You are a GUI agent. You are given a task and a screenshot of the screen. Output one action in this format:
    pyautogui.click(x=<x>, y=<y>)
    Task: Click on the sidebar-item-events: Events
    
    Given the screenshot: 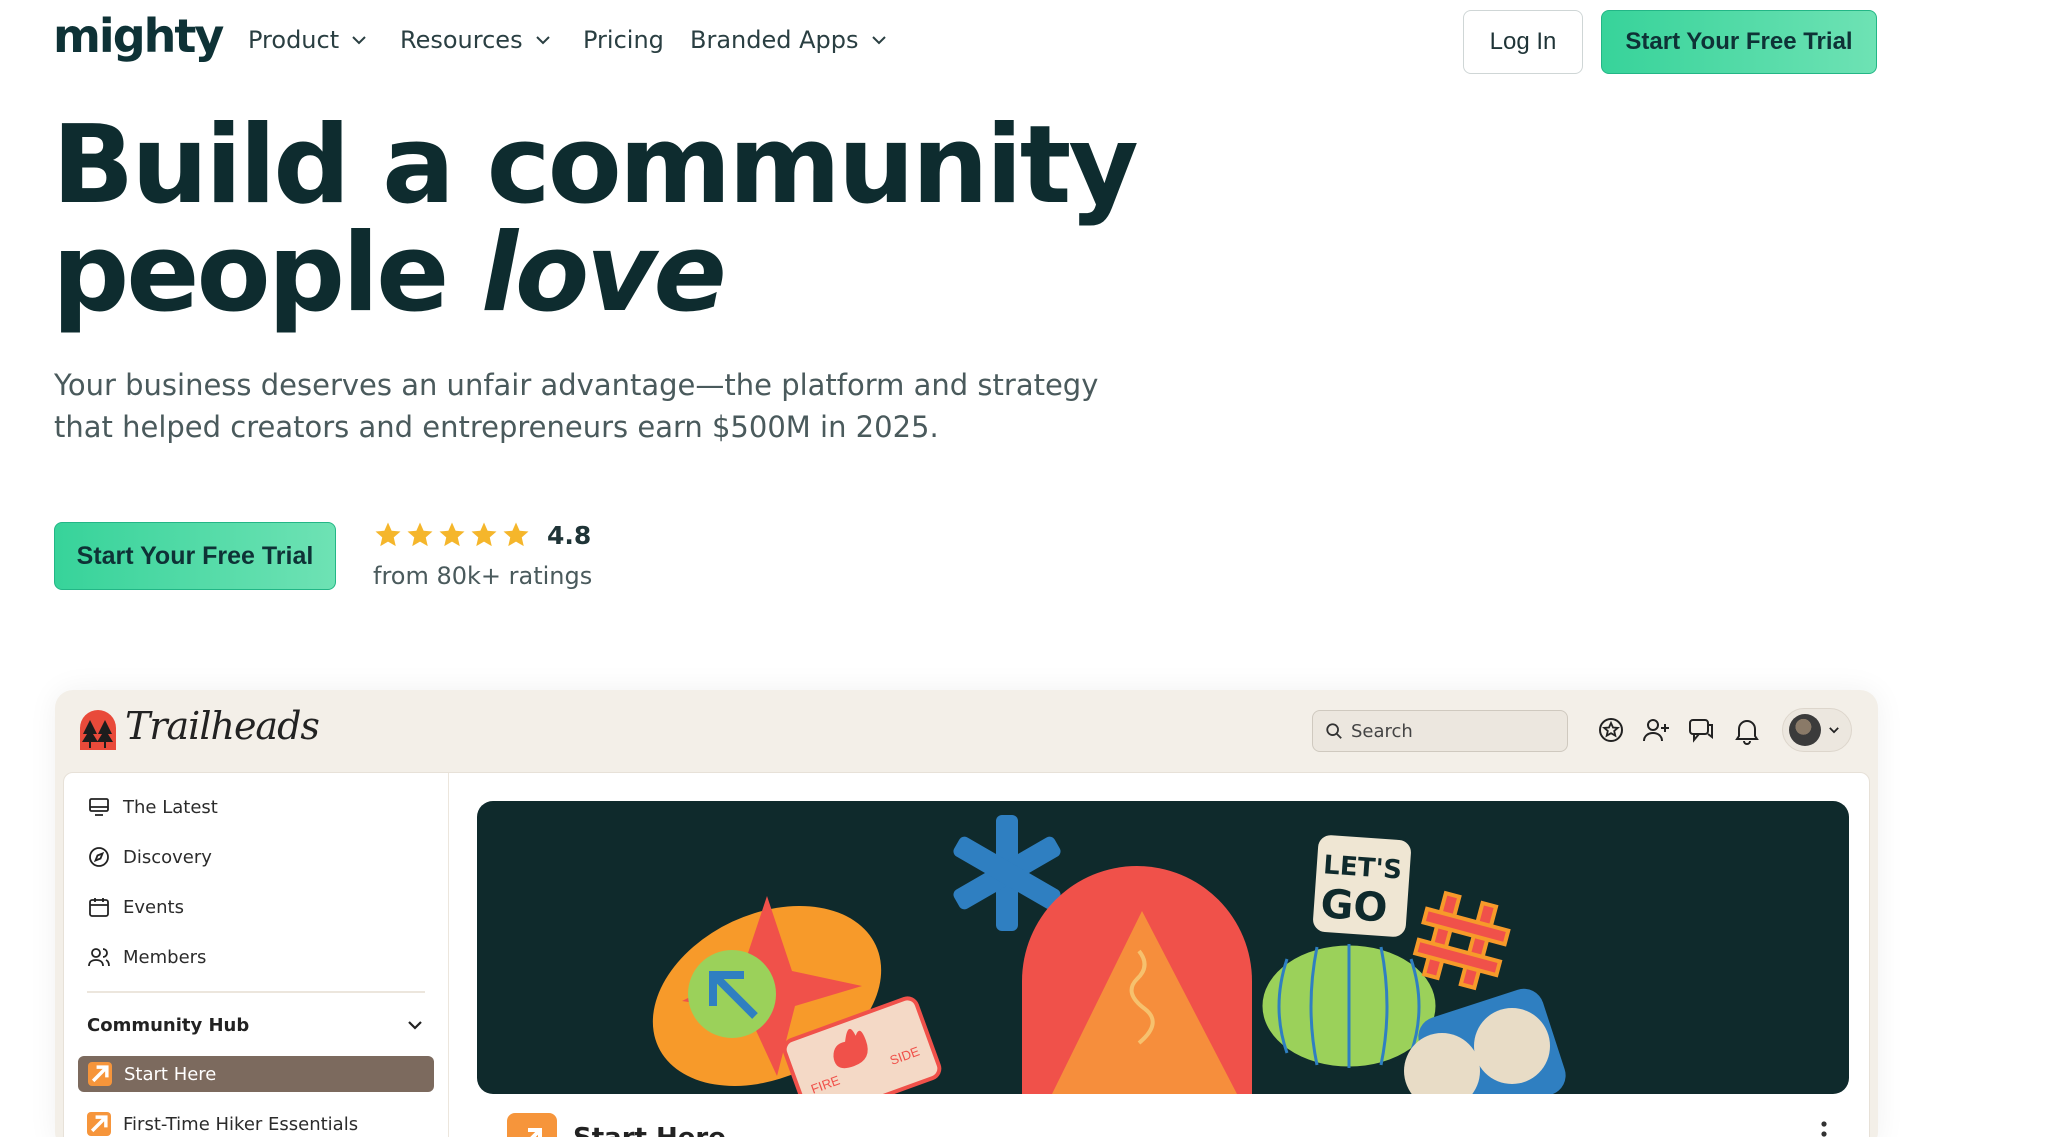 What is the action you would take?
    pyautogui.click(x=135, y=907)
    